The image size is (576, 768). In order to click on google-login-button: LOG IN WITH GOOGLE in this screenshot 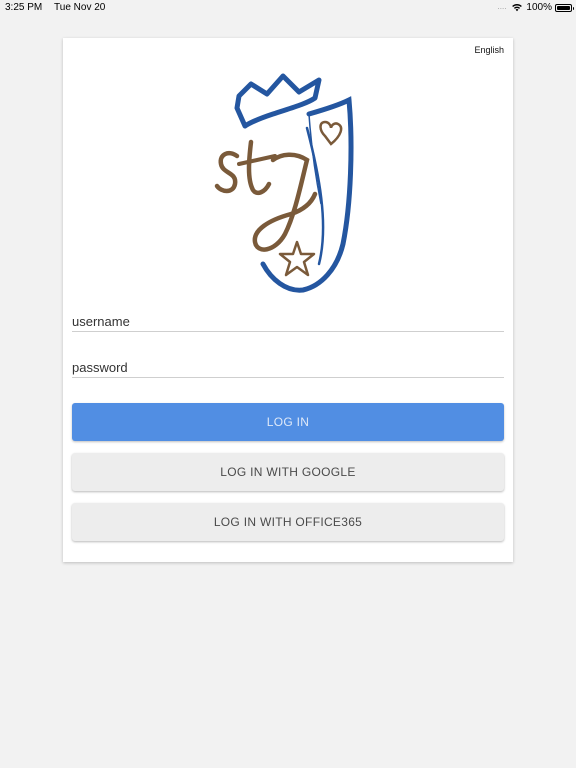, I will do `click(288, 472)`.